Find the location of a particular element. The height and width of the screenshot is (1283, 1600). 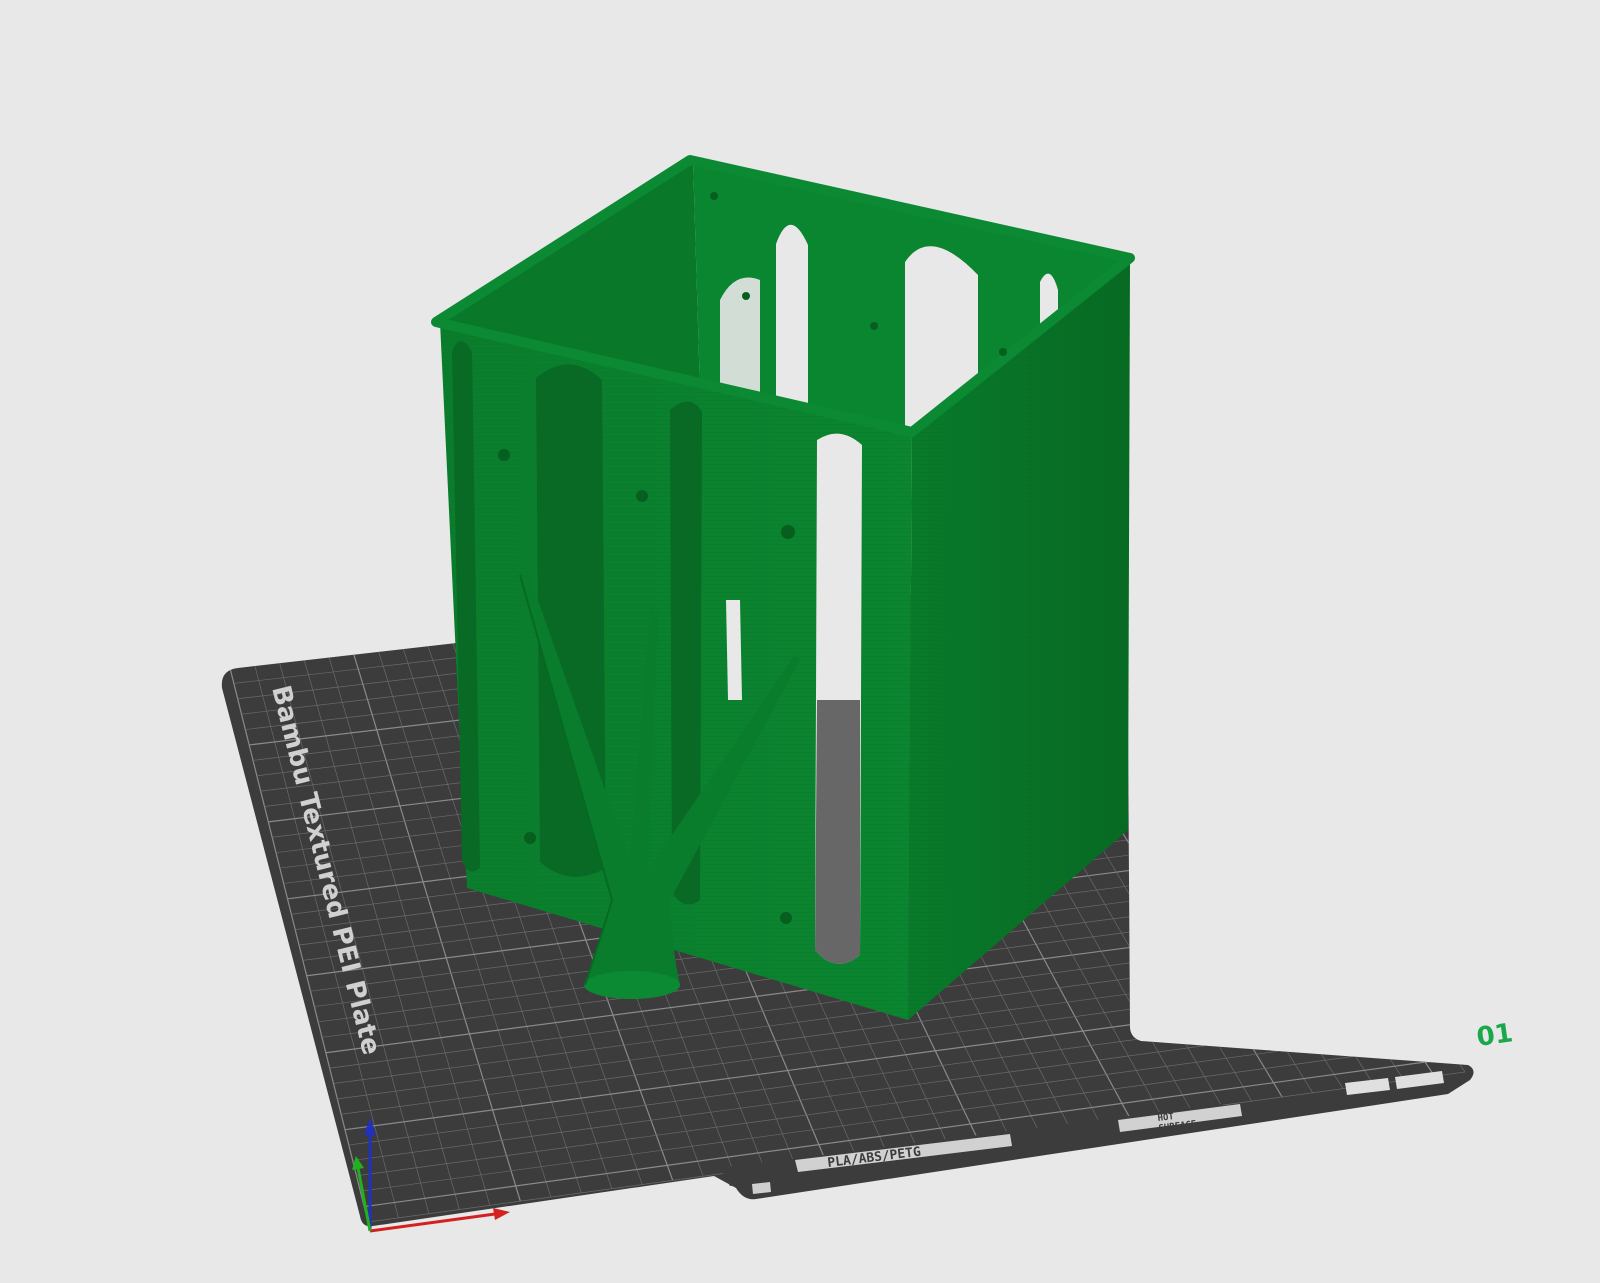

x-axis-arrow-icon is located at coordinates (501, 1214).